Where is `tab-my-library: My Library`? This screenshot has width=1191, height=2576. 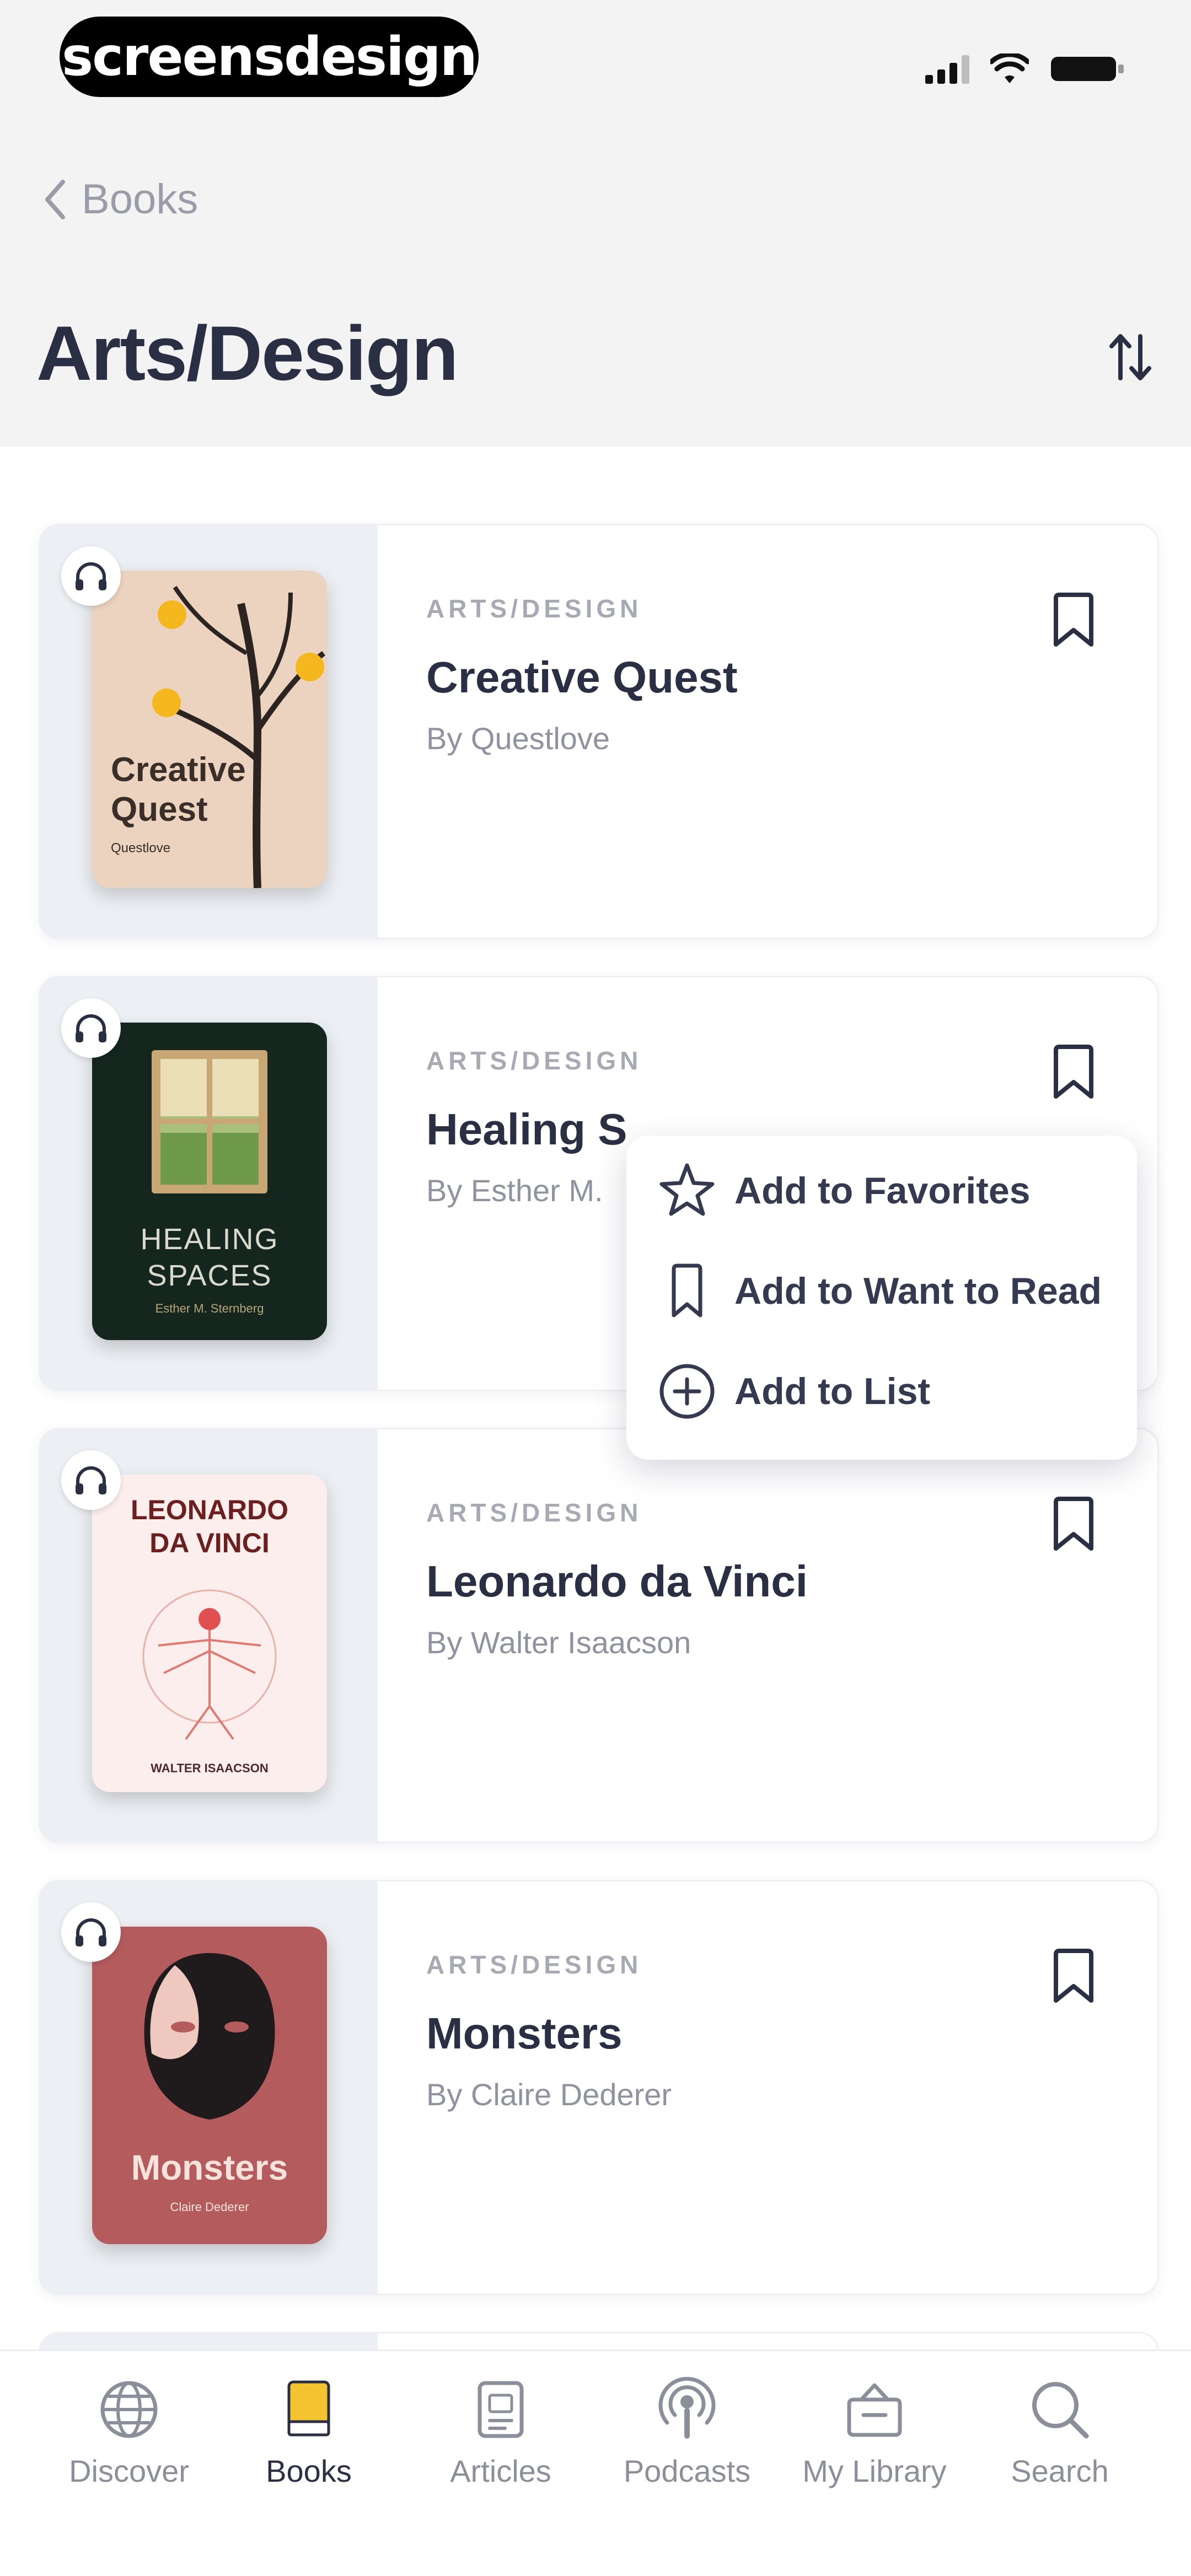
tab-my-library: My Library is located at coordinates (874, 2432).